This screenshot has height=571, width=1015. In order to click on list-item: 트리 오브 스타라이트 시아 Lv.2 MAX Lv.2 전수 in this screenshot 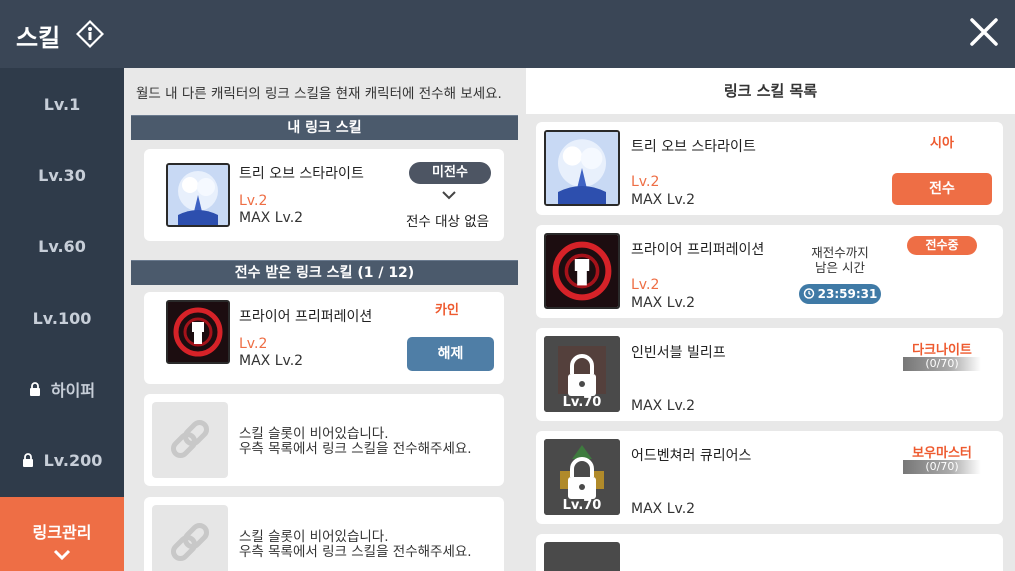, I will do `click(769, 168)`.